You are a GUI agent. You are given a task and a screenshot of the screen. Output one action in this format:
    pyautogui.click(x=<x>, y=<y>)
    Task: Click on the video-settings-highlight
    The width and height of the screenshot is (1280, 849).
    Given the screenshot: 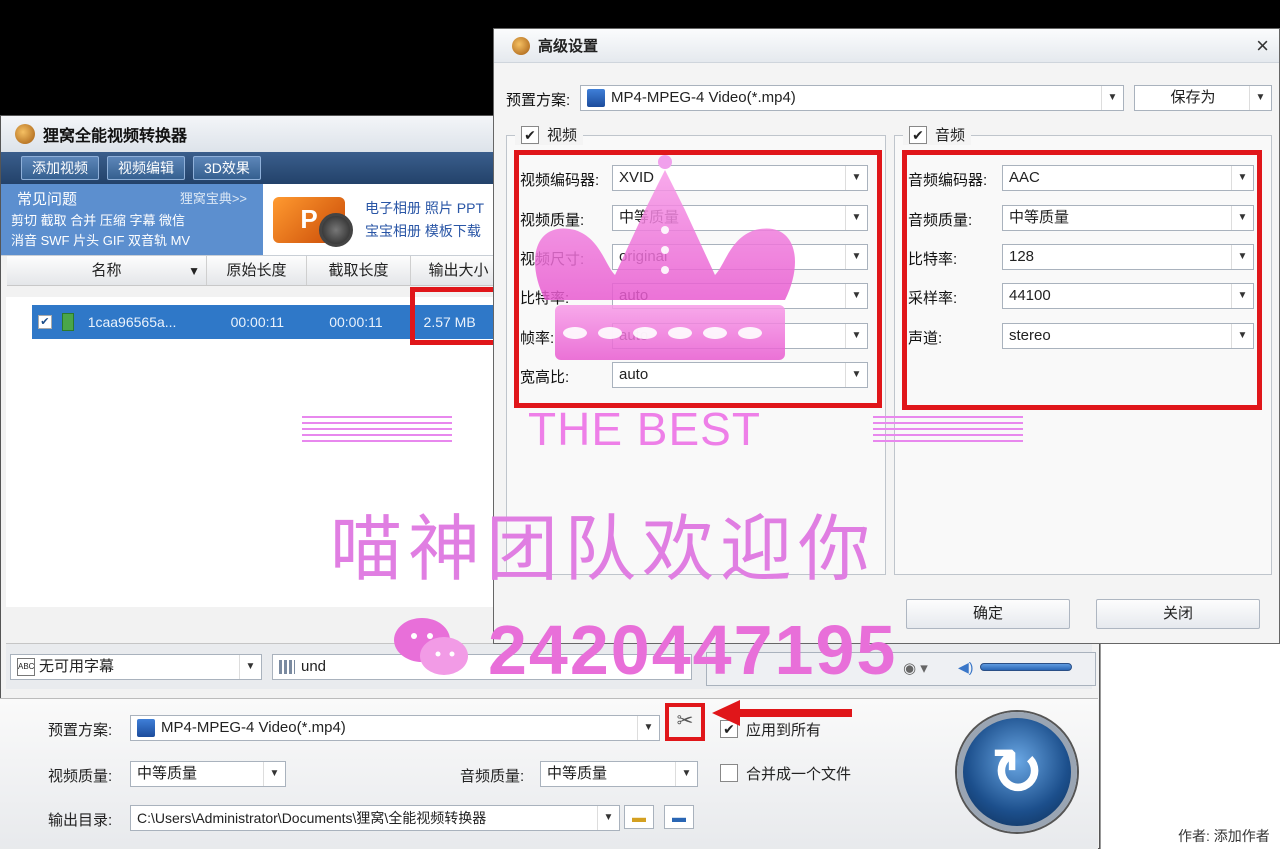 What is the action you would take?
    pyautogui.click(x=698, y=279)
    